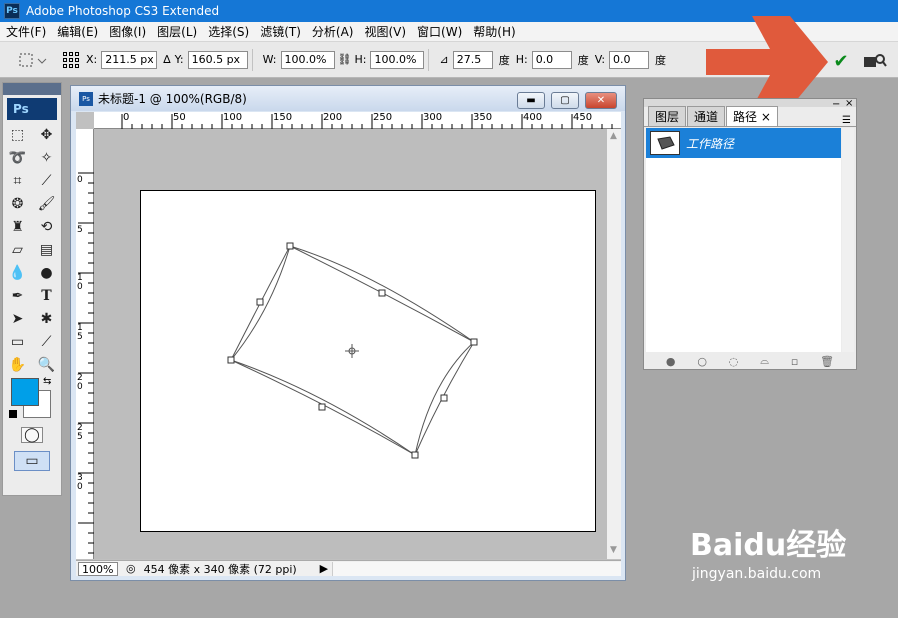 The width and height of the screenshot is (898, 618). I want to click on ruler-label: 200, so click(333, 117).